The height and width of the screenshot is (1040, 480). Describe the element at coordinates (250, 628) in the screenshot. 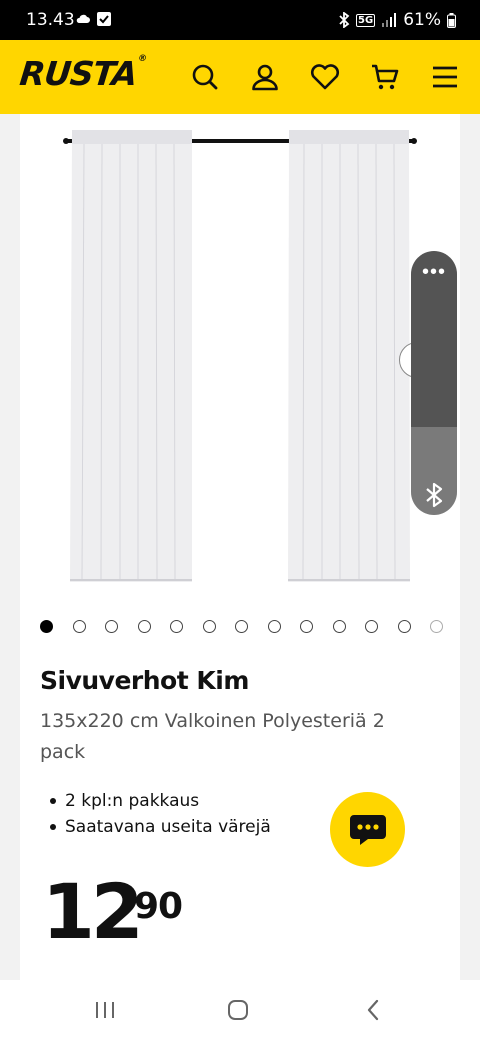

I see `gallery-pagination` at that location.